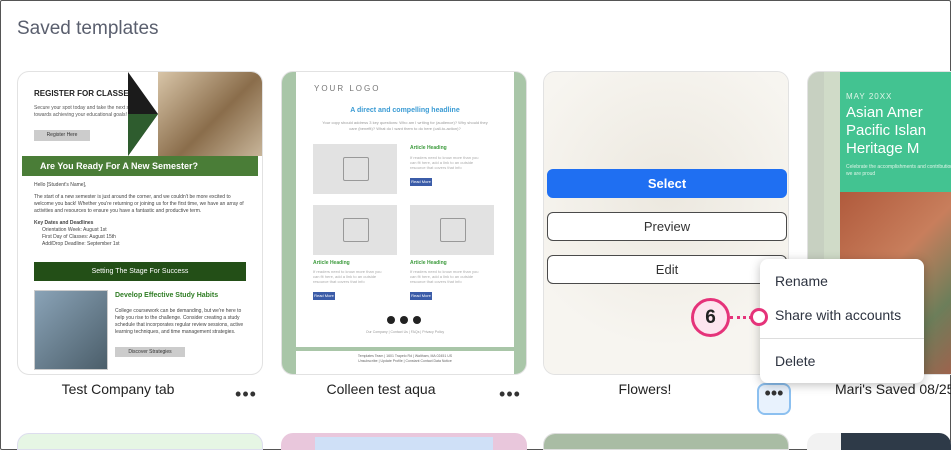 This screenshot has width=951, height=450. I want to click on page-title: Saved templates, so click(88, 28).